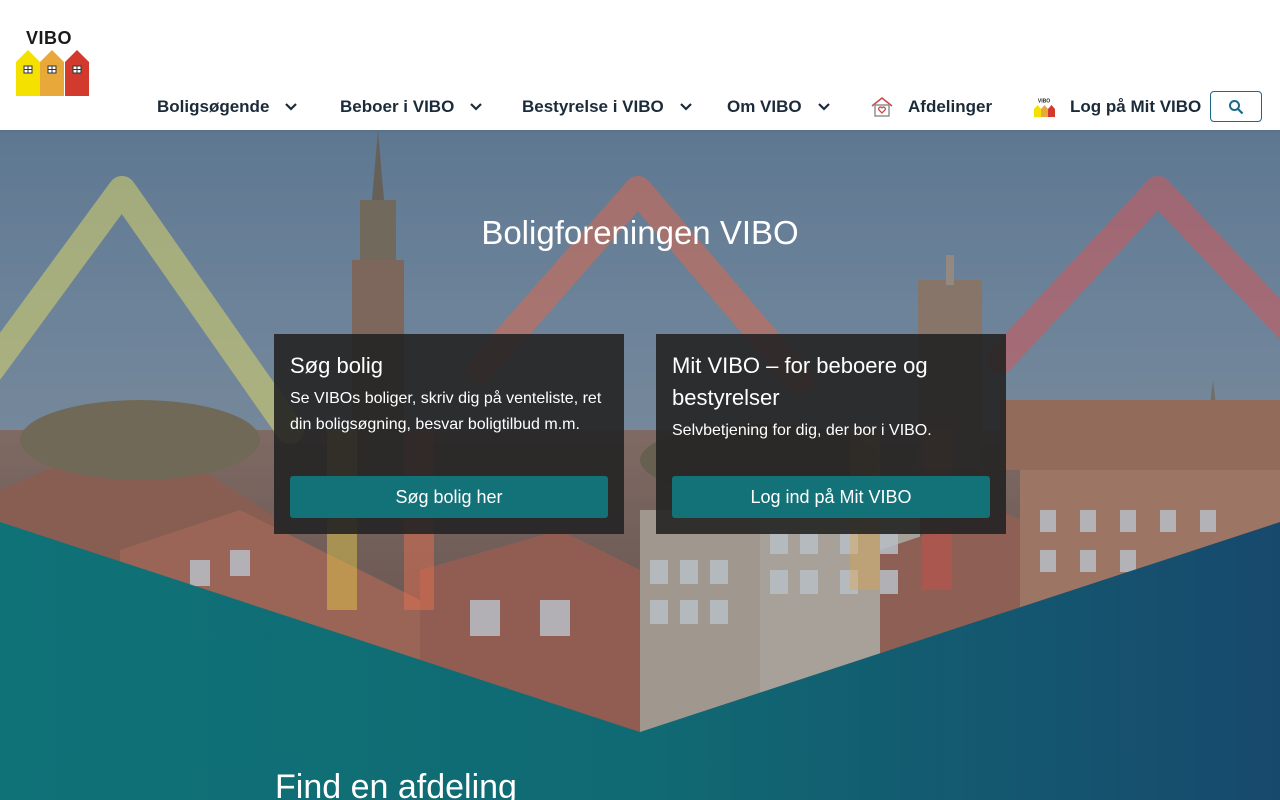 This screenshot has width=1280, height=800. I want to click on search-icon, so click(1236, 106).